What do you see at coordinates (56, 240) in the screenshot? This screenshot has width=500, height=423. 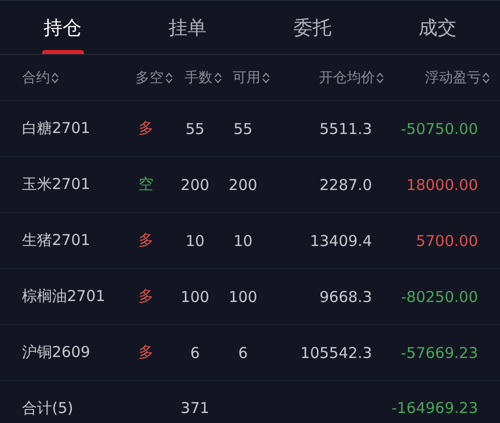 I see `table-cell-text: 生猪2701` at bounding box center [56, 240].